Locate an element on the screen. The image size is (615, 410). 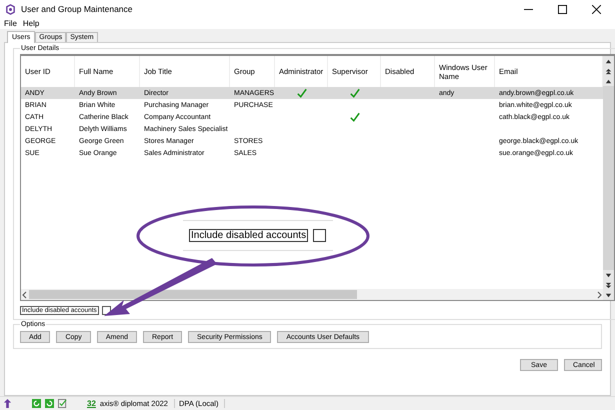
maximize-icon is located at coordinates (562, 9).